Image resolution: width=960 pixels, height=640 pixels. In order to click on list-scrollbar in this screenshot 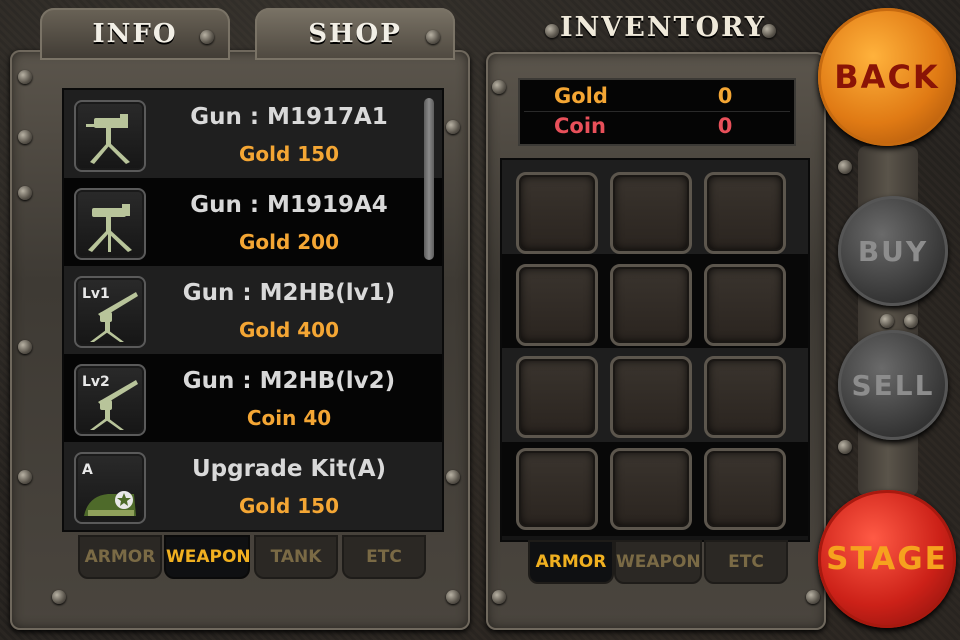, I will do `click(429, 179)`.